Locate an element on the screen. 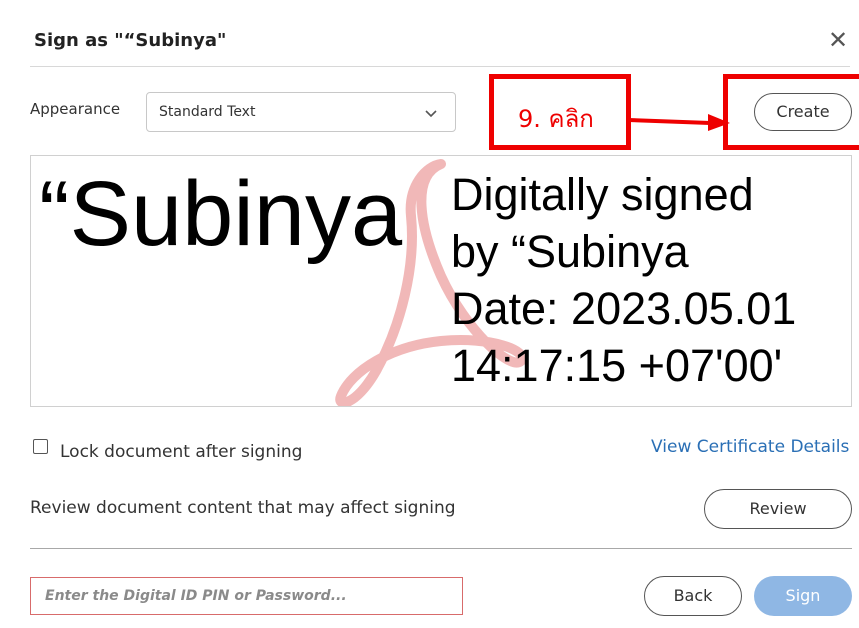 Image resolution: width=859 pixels, height=628 pixels. close-icon: ✕ is located at coordinates (838, 40).